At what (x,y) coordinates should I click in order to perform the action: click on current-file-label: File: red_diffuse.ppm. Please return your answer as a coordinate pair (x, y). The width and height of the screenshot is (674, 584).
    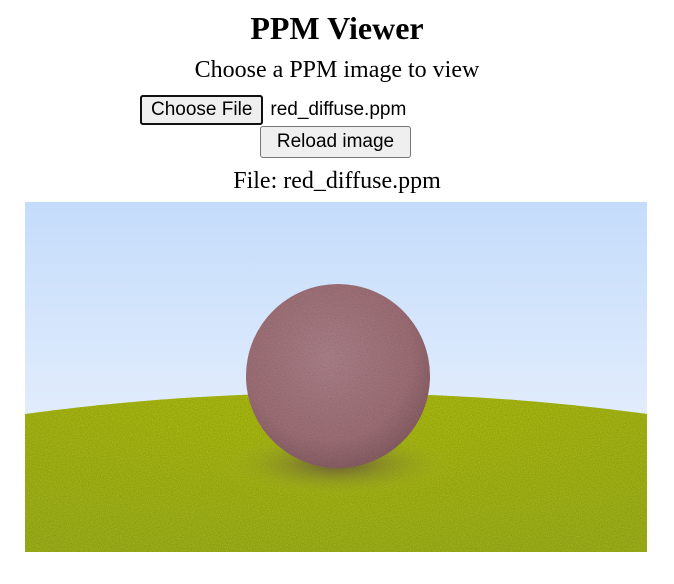
    Looking at the image, I should click on (337, 181).